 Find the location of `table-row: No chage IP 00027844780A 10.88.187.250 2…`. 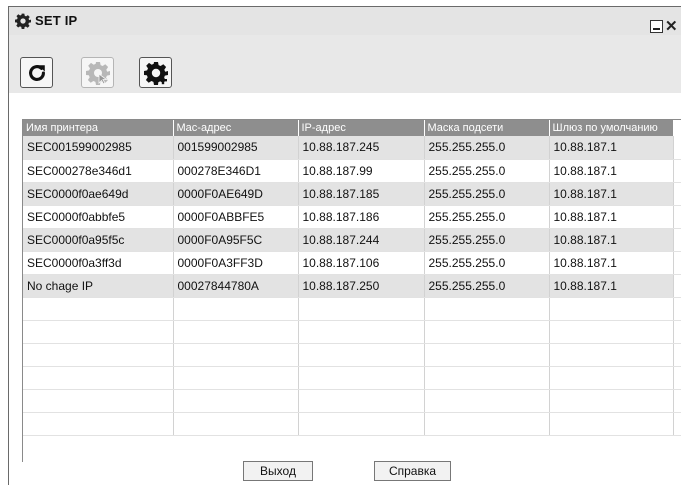

table-row: No chage IP 00027844780A 10.88.187.250 2… is located at coordinates (352, 286).